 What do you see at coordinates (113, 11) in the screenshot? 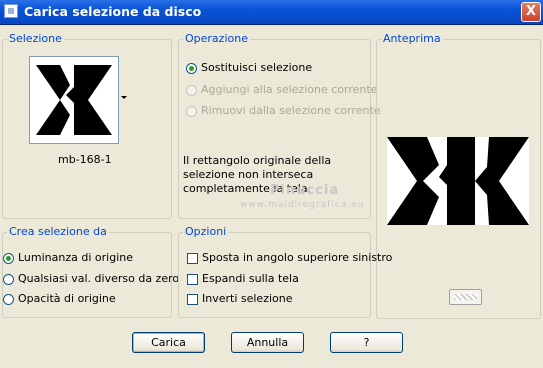
I see `window-title: Carica selezione da disco` at bounding box center [113, 11].